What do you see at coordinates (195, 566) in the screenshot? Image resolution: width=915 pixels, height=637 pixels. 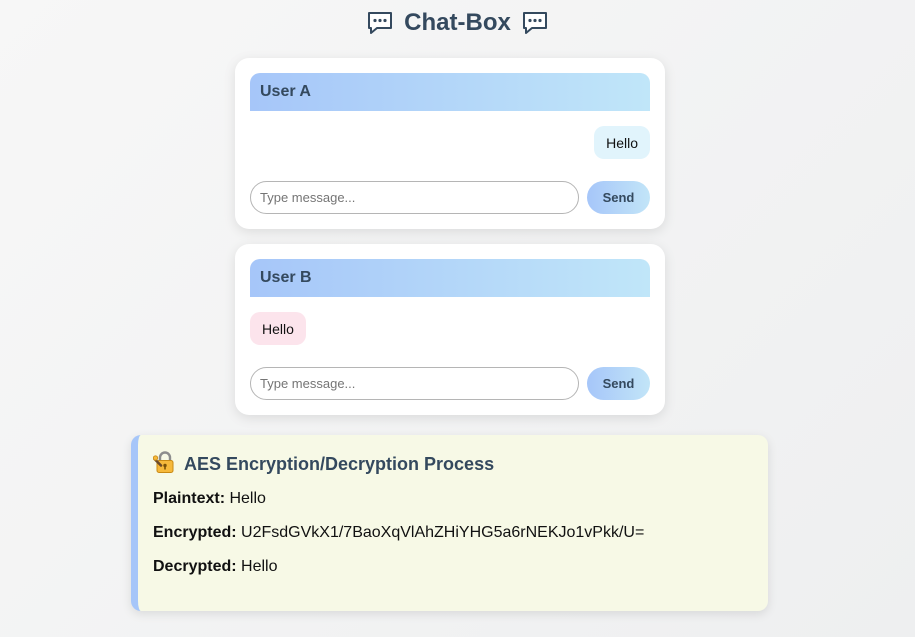 I see `decrypted-label: Decrypted:` at bounding box center [195, 566].